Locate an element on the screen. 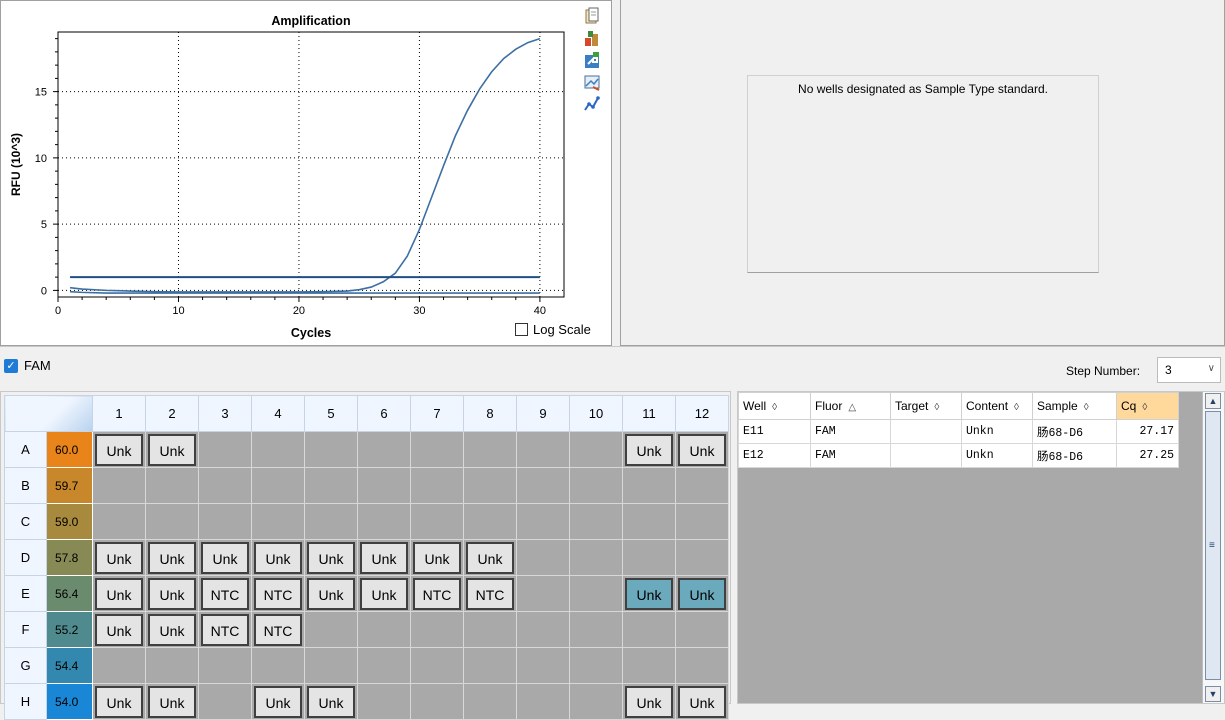 This screenshot has height=720, width=1225. column-header-sample: Sample ◊ is located at coordinates (1074, 406).